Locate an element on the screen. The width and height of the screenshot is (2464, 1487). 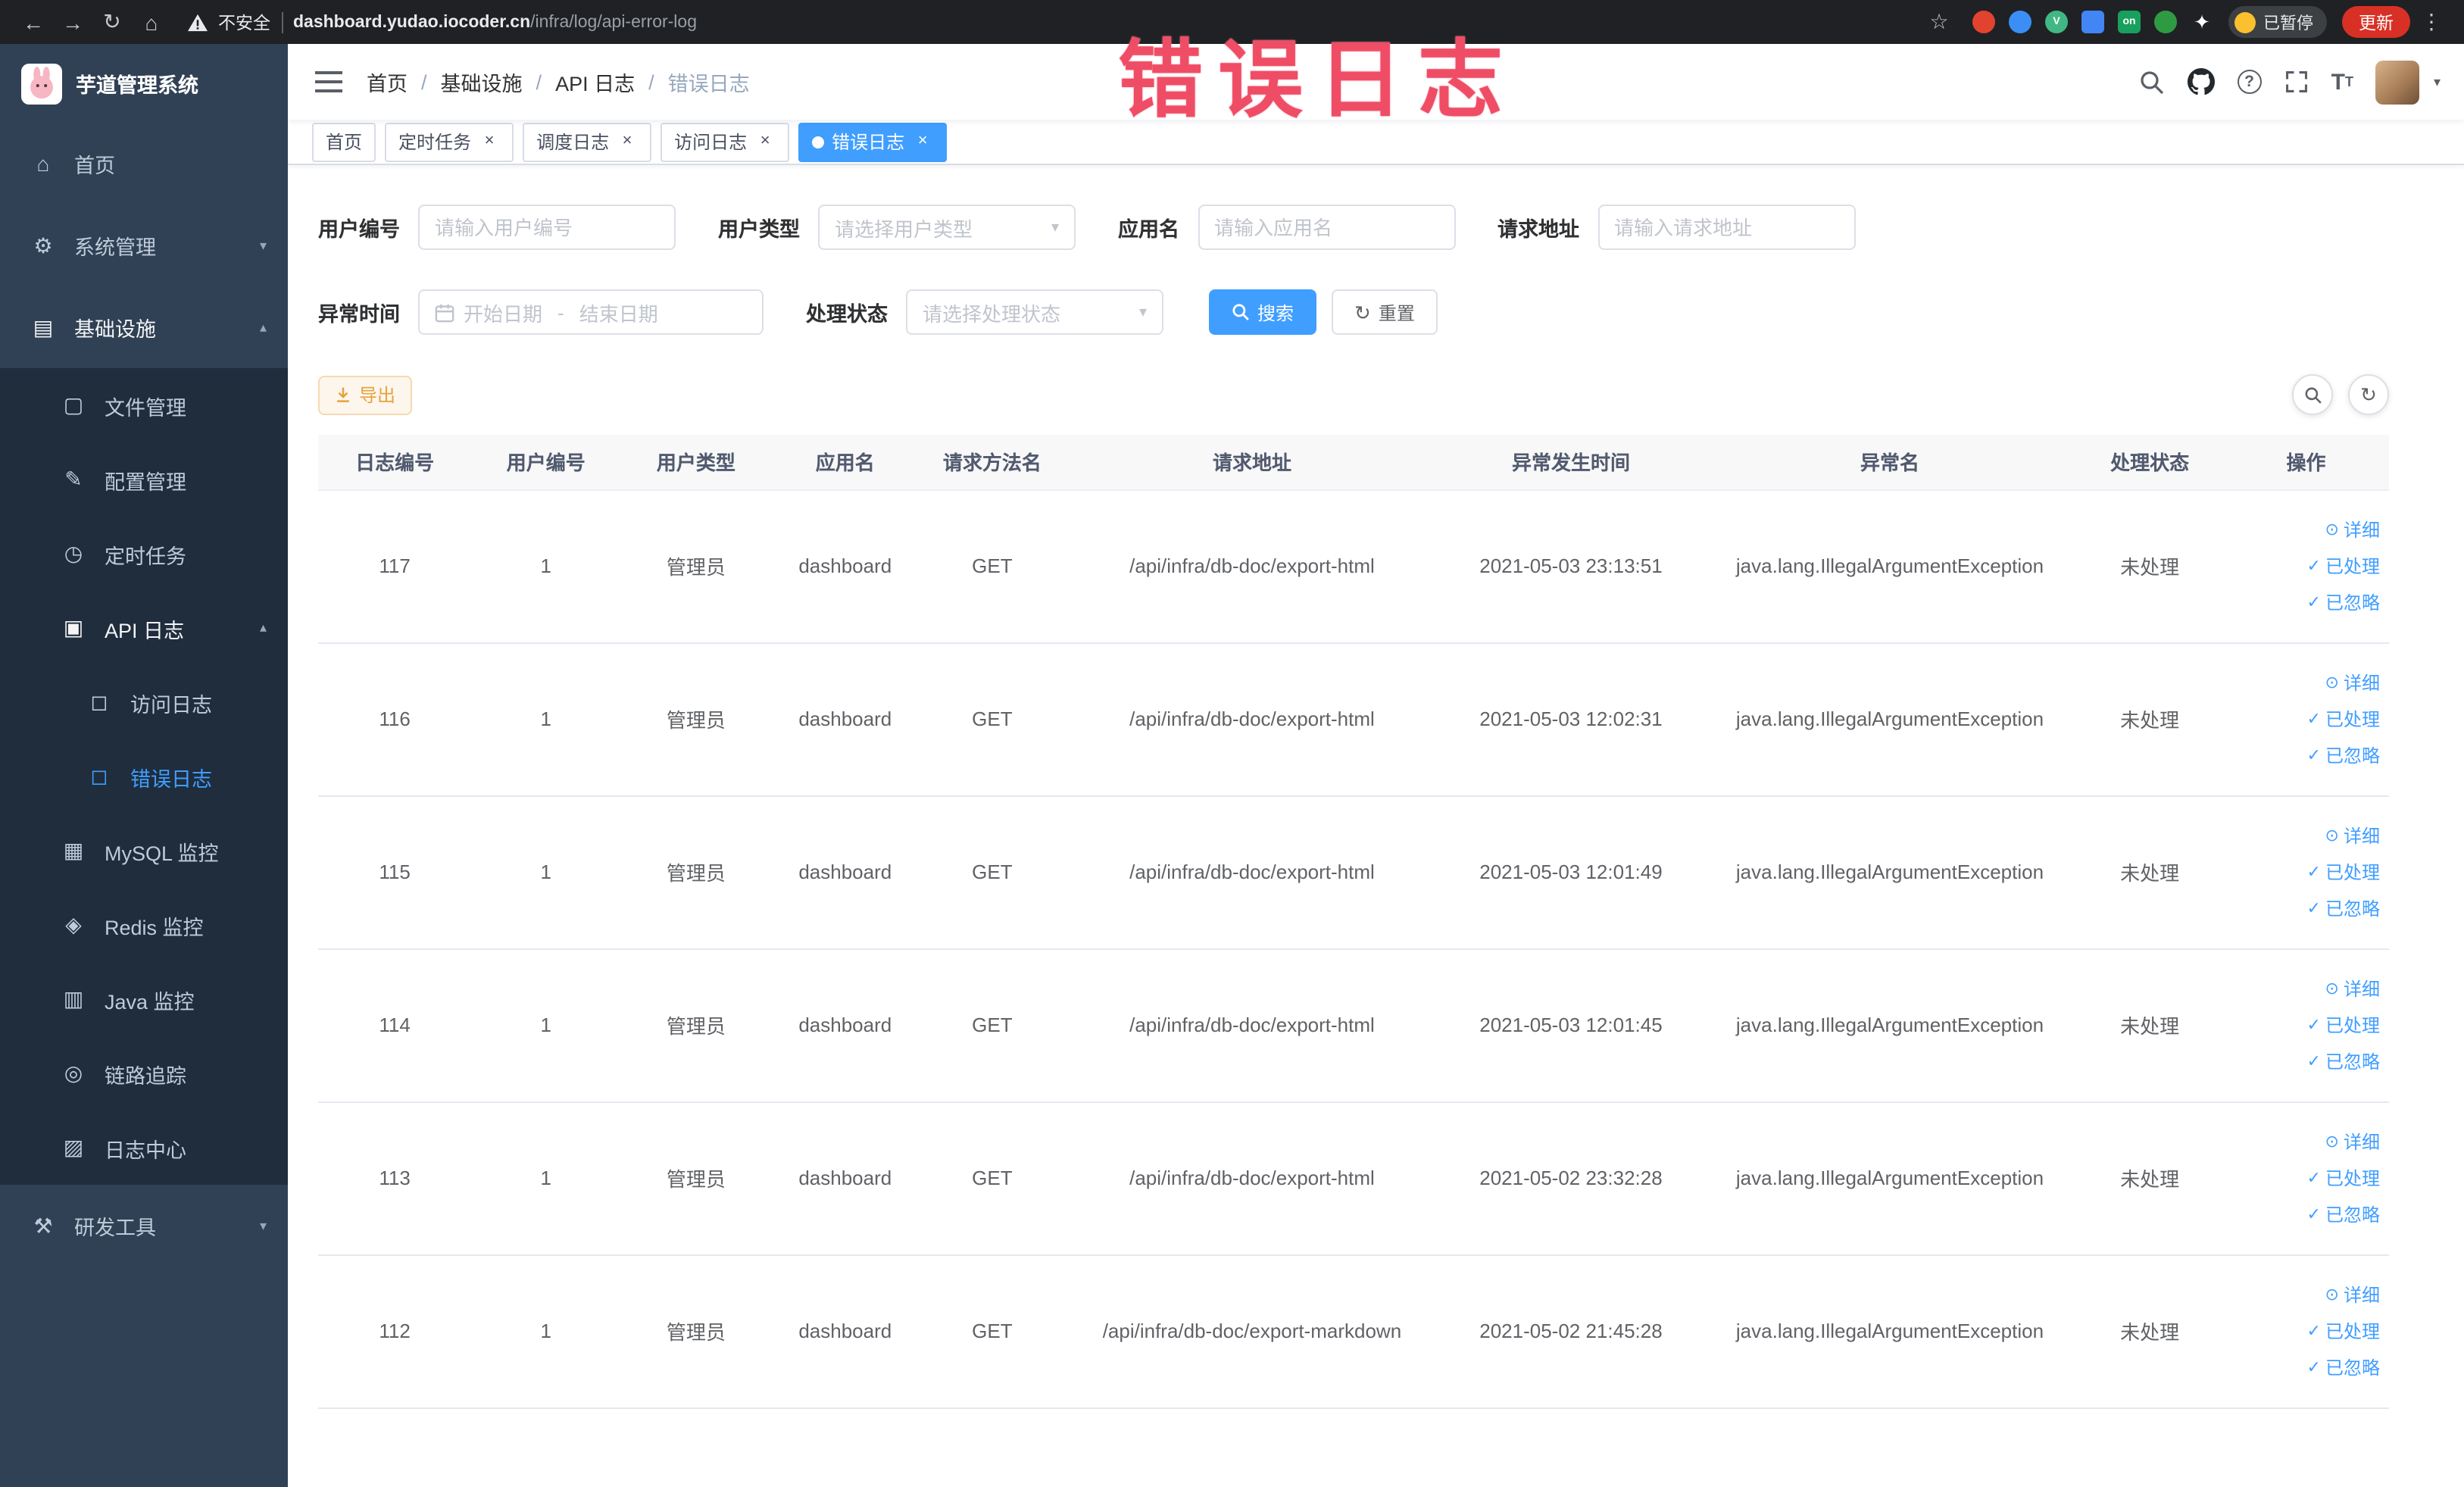
sidebar-item-scheduled-tasks: ◷ 定时任务 is located at coordinates (144, 554).